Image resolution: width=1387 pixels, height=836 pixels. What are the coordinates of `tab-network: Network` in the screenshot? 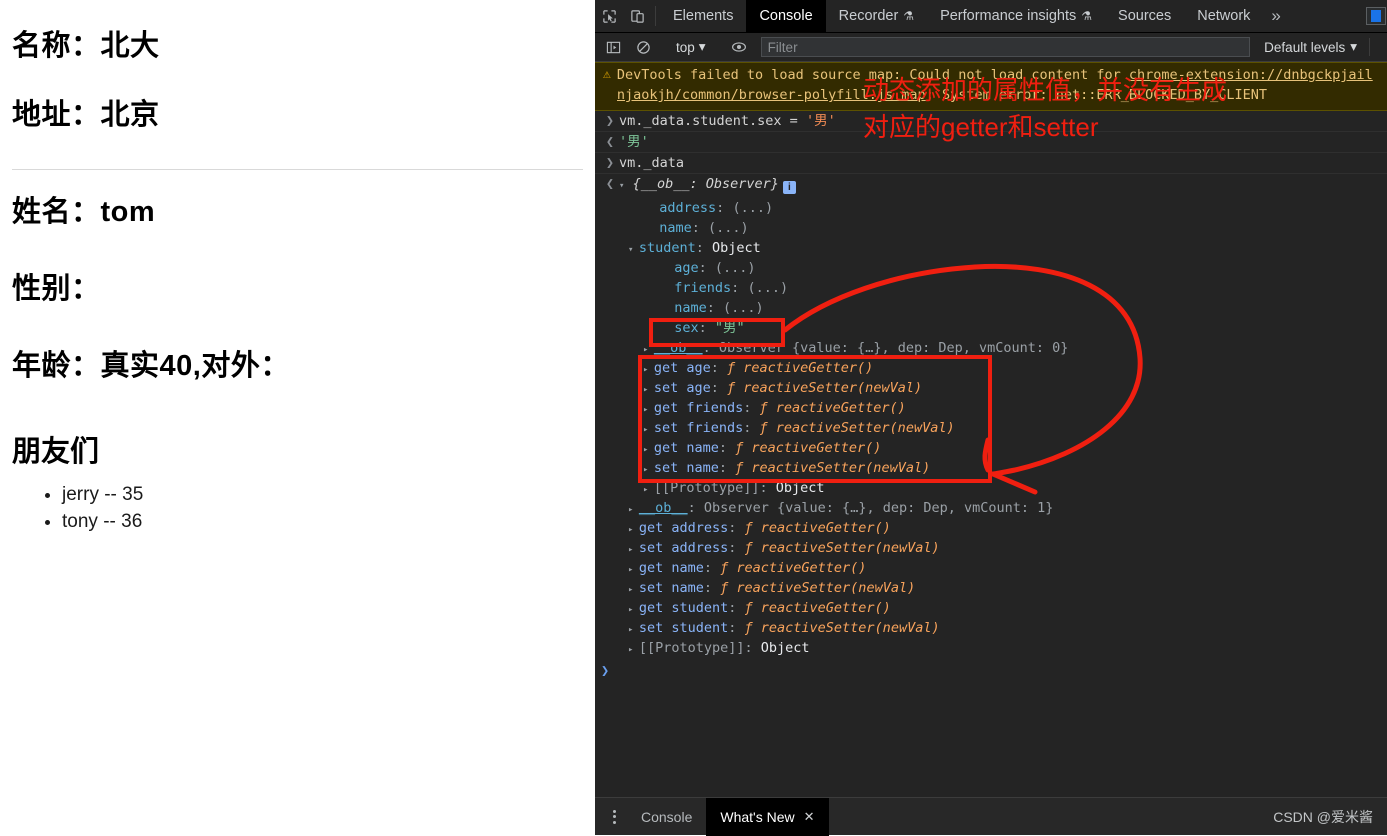 It's located at (1223, 16).